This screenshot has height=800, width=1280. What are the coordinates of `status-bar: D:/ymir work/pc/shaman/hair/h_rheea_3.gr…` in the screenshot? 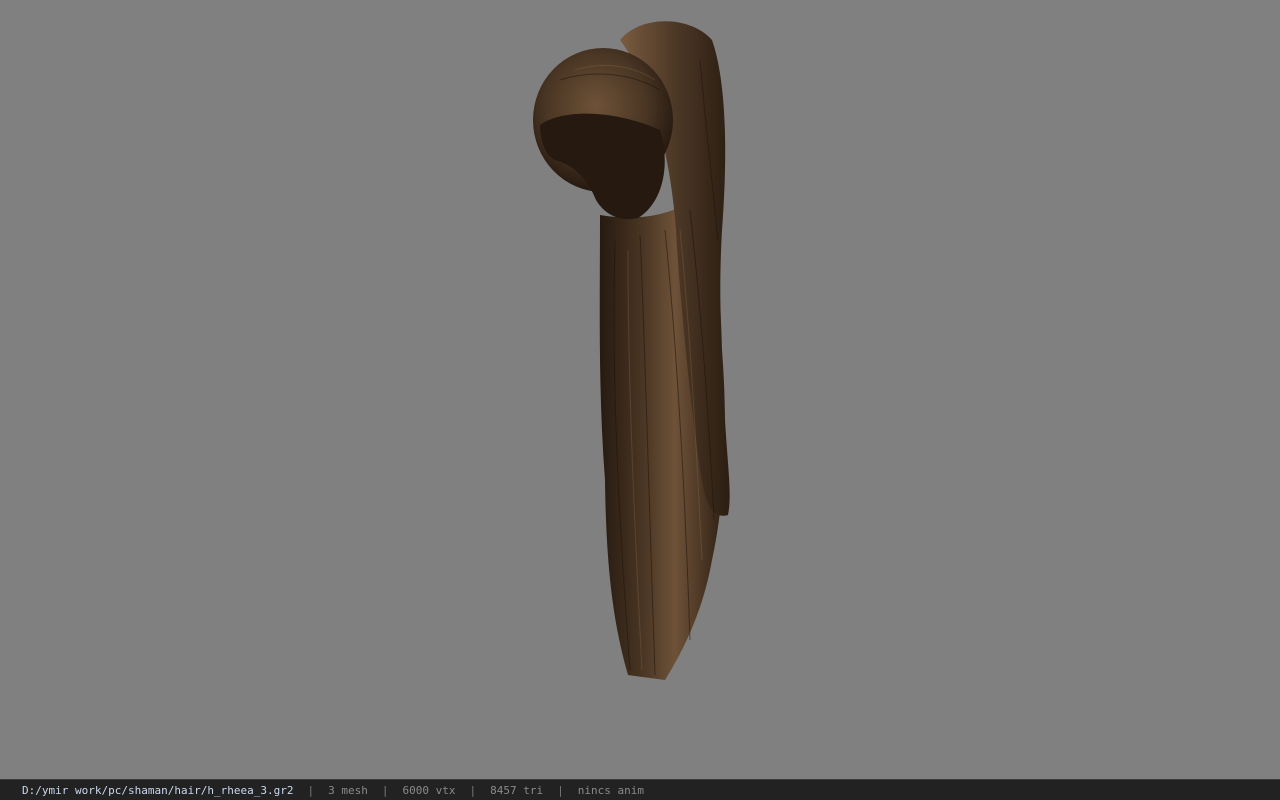 It's located at (640, 789).